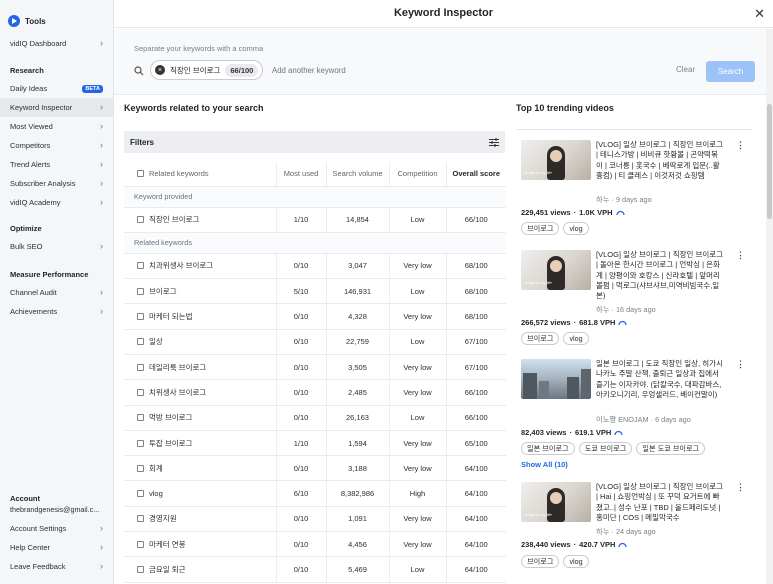  Describe the element at coordinates (357, 266) in the screenshot. I see `search-volume-cell: 3,047` at that location.